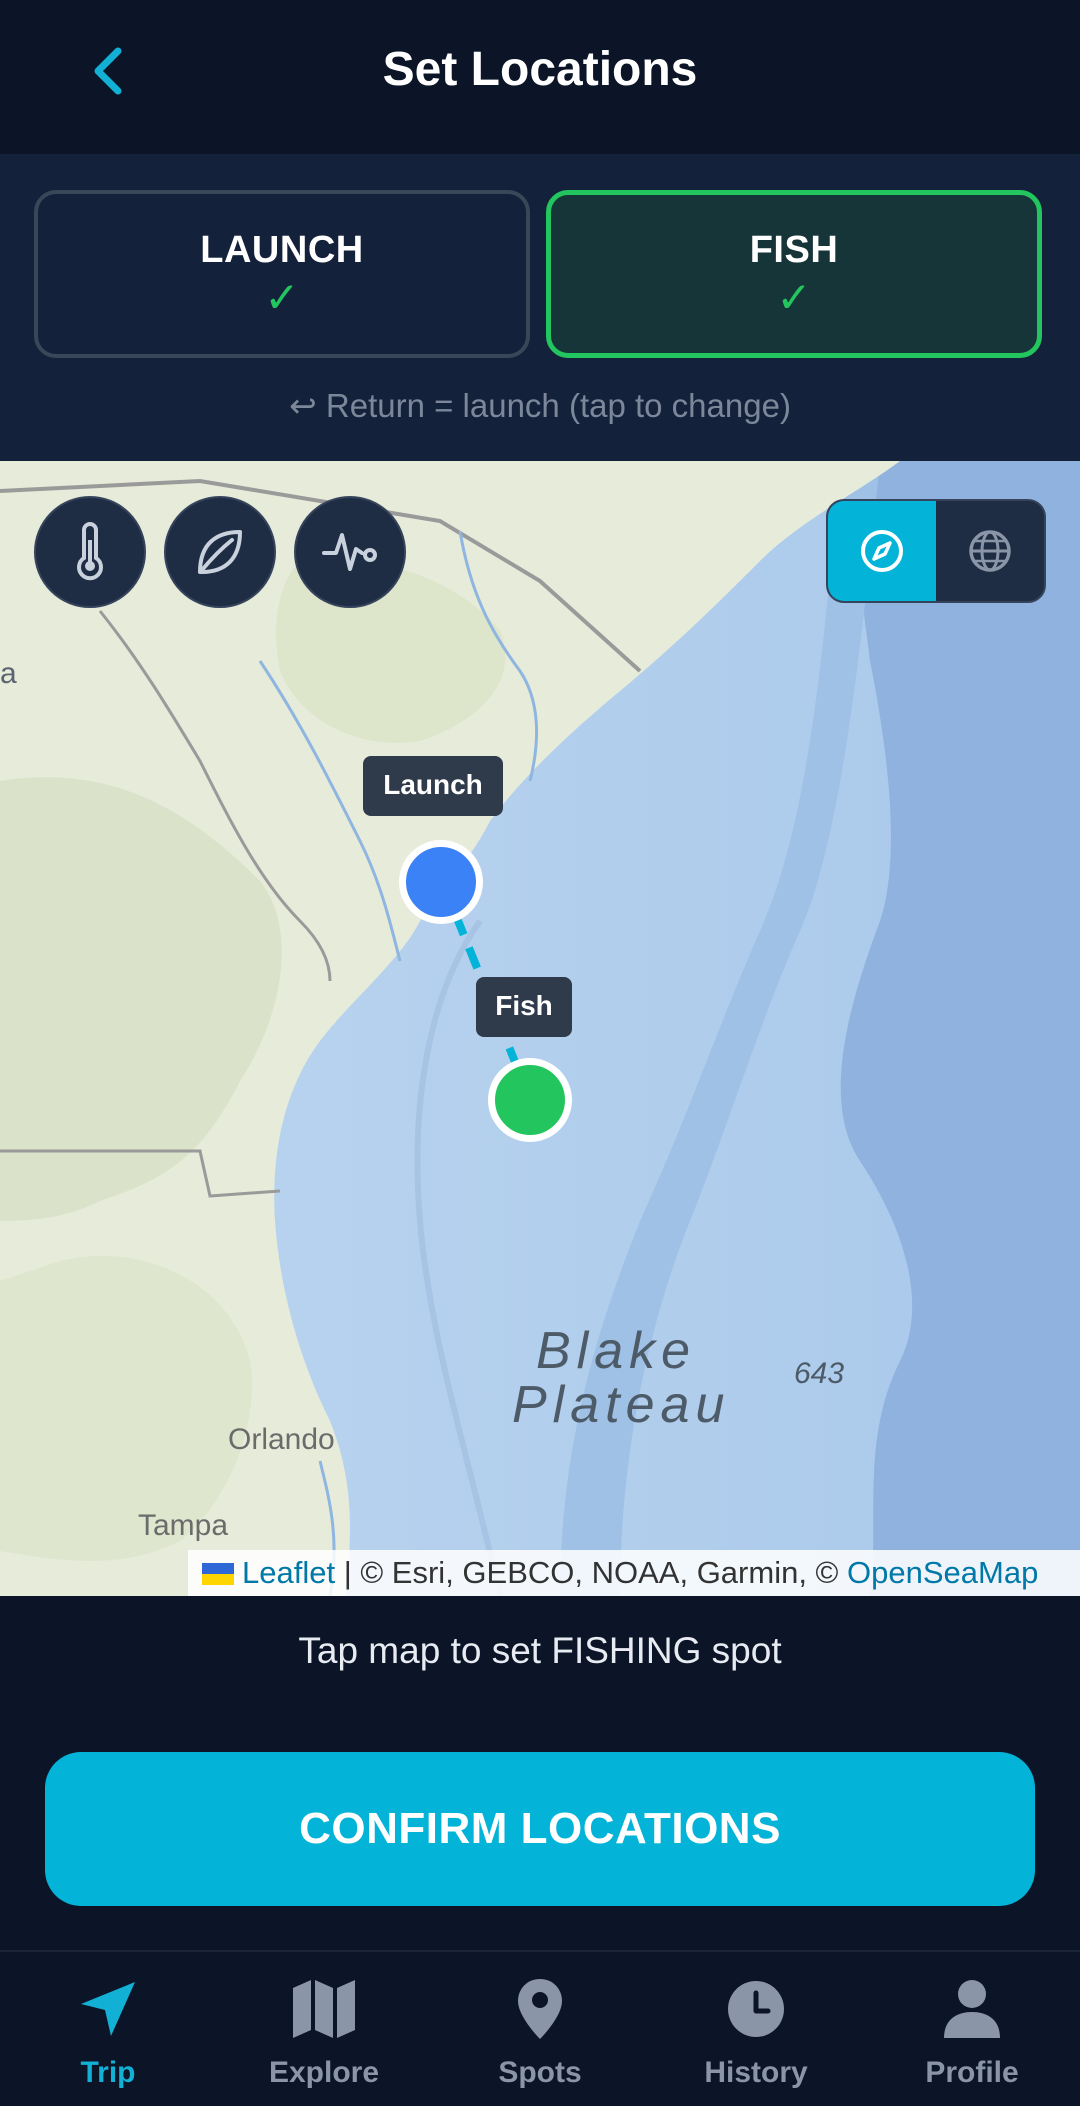  What do you see at coordinates (942, 1572) in the screenshot?
I see `openseamap-link: OpenSeaMap` at bounding box center [942, 1572].